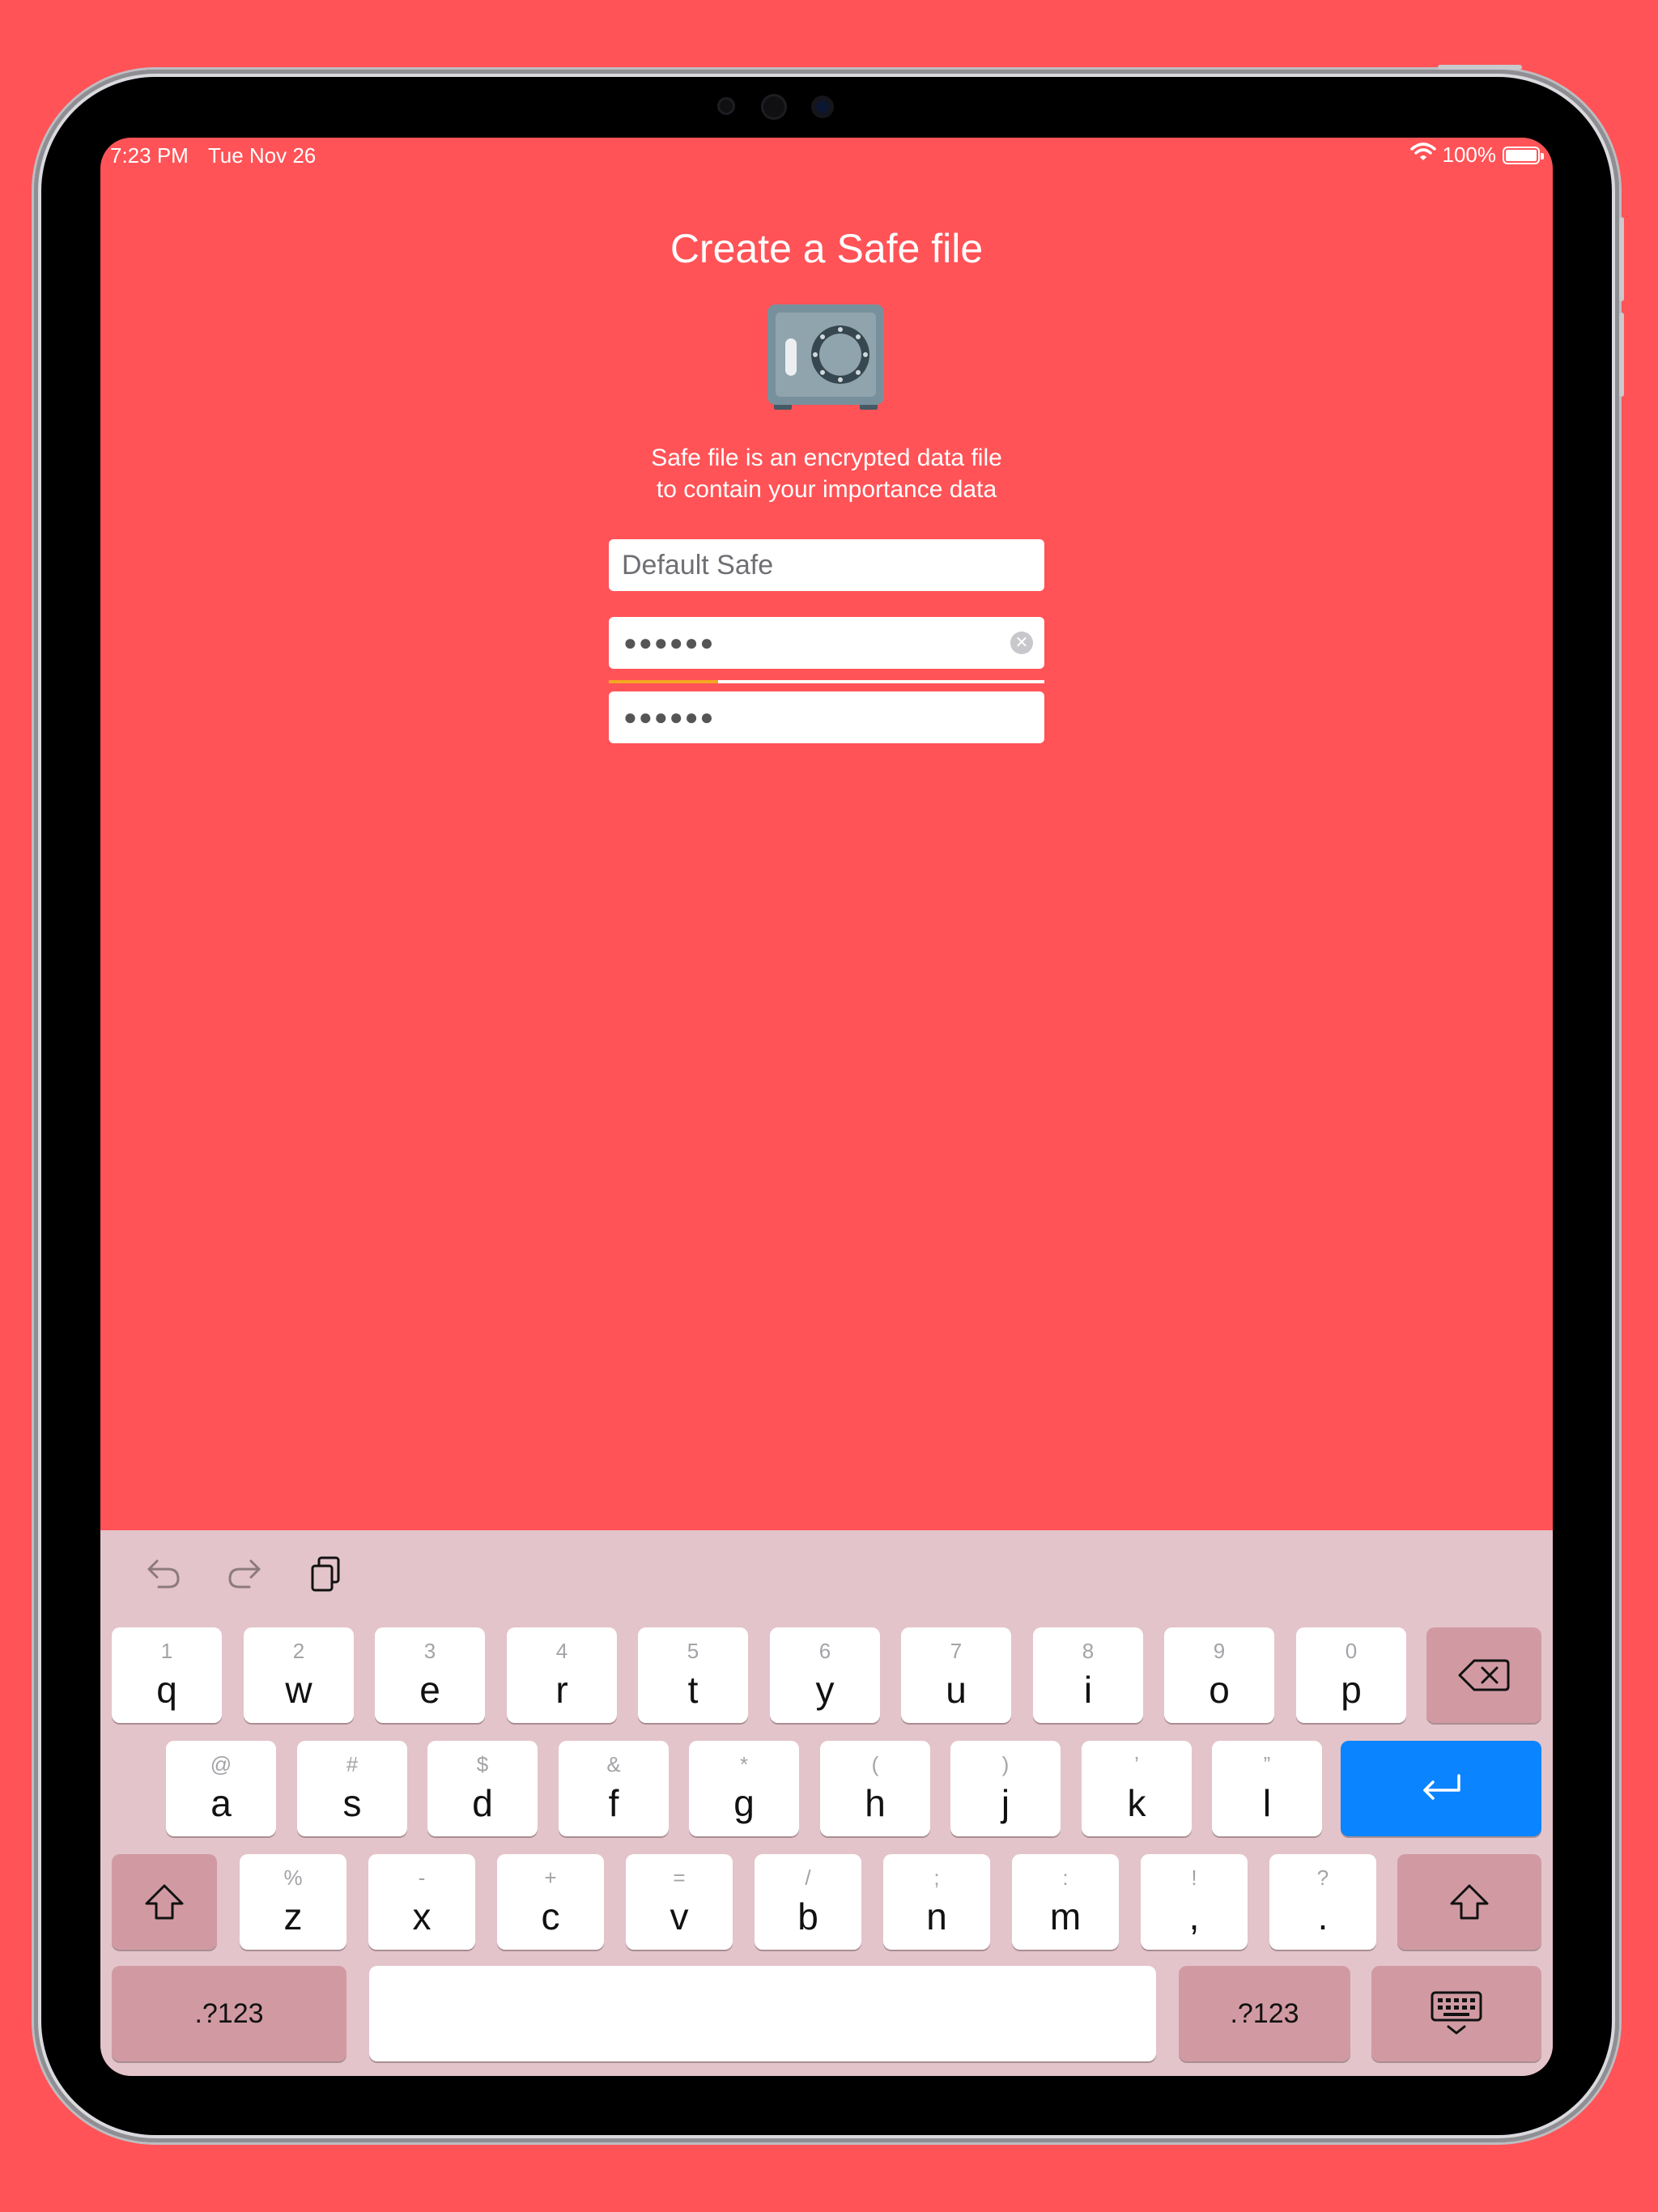 Image resolution: width=1658 pixels, height=2212 pixels. Describe the element at coordinates (1267, 1803) in the screenshot. I see `key-label: l` at that location.